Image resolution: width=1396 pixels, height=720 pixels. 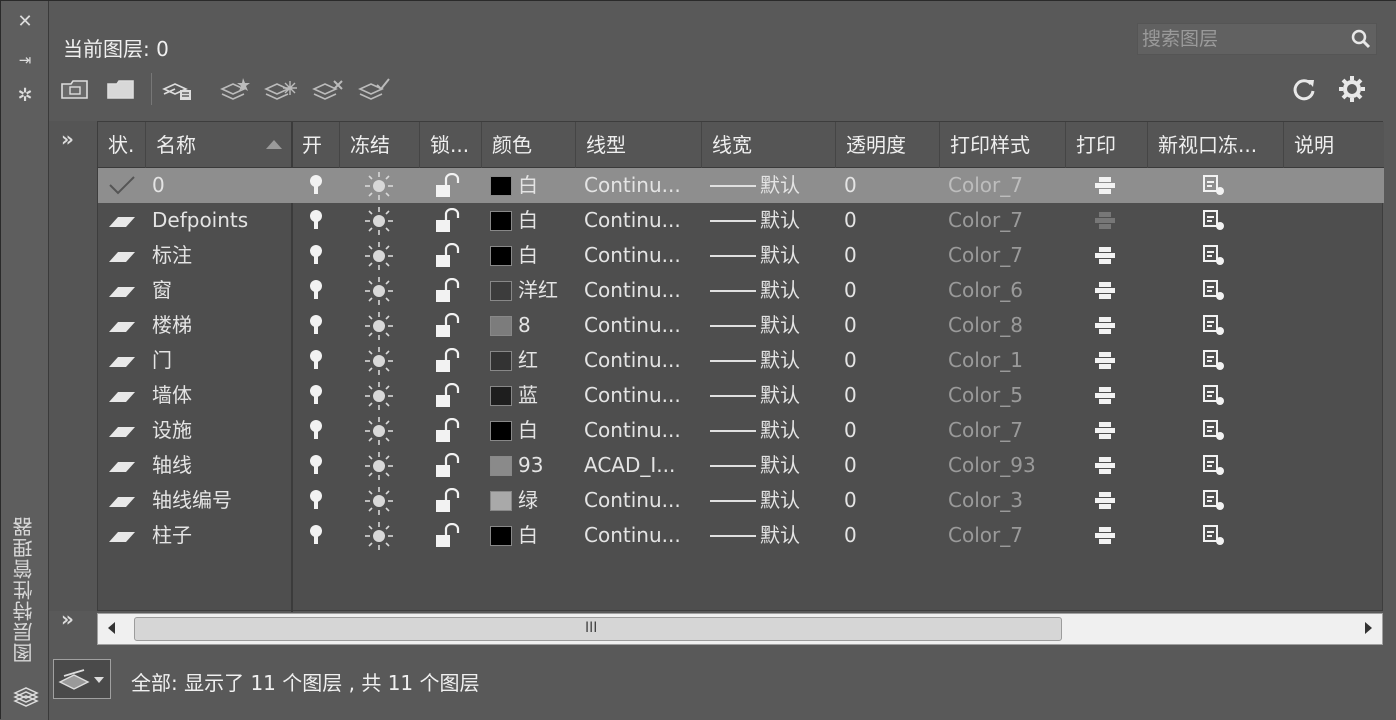 I want to click on layer-row: 柱子 白 Continu... 默认 0 Color_7, so click(x=741, y=535).